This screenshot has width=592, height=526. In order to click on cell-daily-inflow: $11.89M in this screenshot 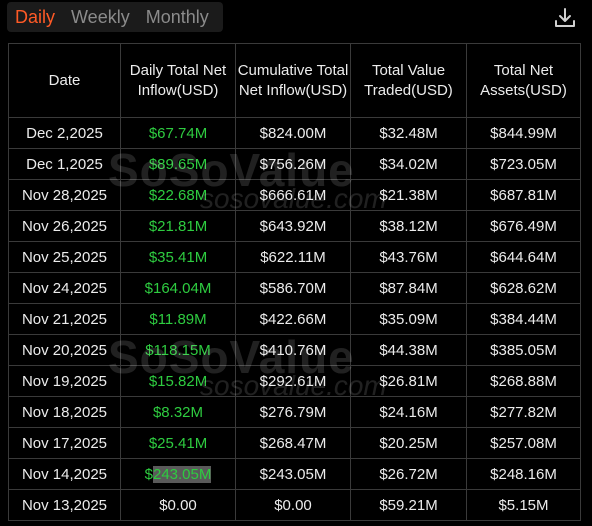, I will do `click(178, 319)`.